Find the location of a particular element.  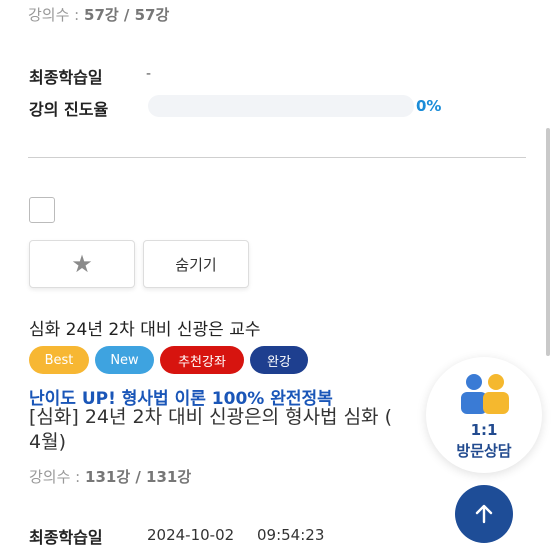

lecture-count-label: 강의수 : is located at coordinates (54, 15).